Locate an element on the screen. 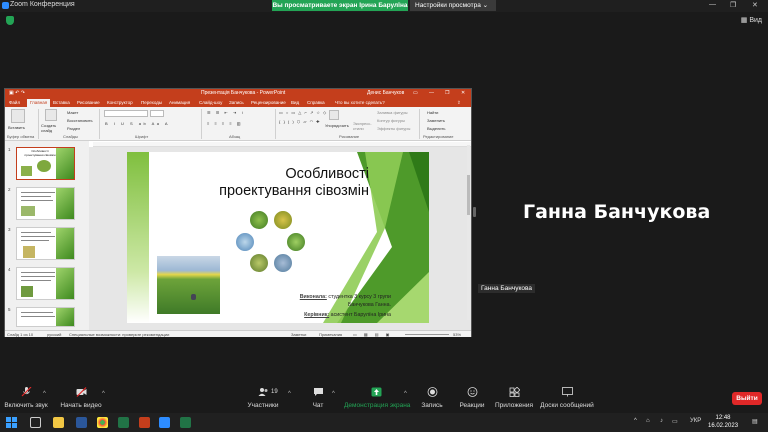 The height and width of the screenshot is (432, 768). tab-review: Рецензирование is located at coordinates (268, 102).